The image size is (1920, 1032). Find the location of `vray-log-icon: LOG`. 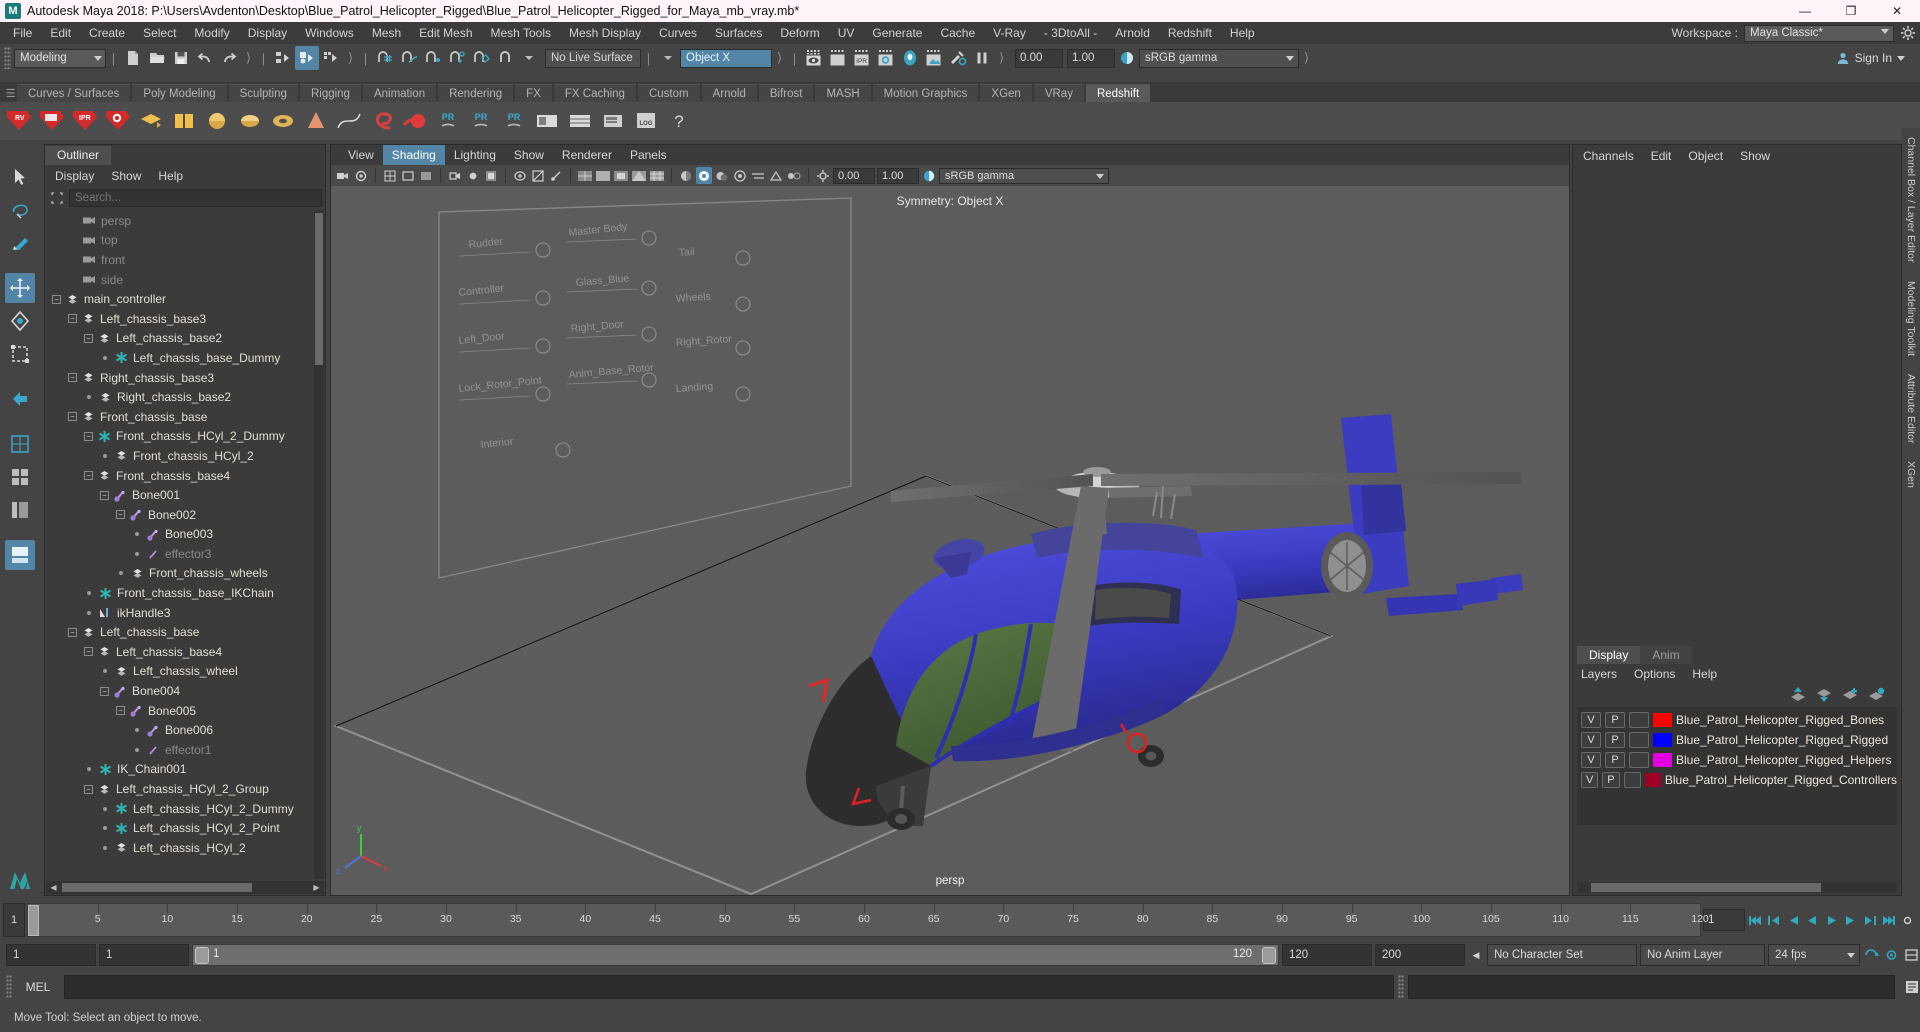

vray-log-icon: LOG is located at coordinates (646, 121).